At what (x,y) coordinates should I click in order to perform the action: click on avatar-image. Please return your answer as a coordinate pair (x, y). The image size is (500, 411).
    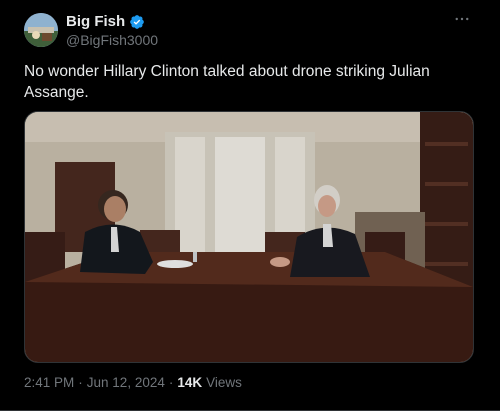
    Looking at the image, I should click on (41, 30).